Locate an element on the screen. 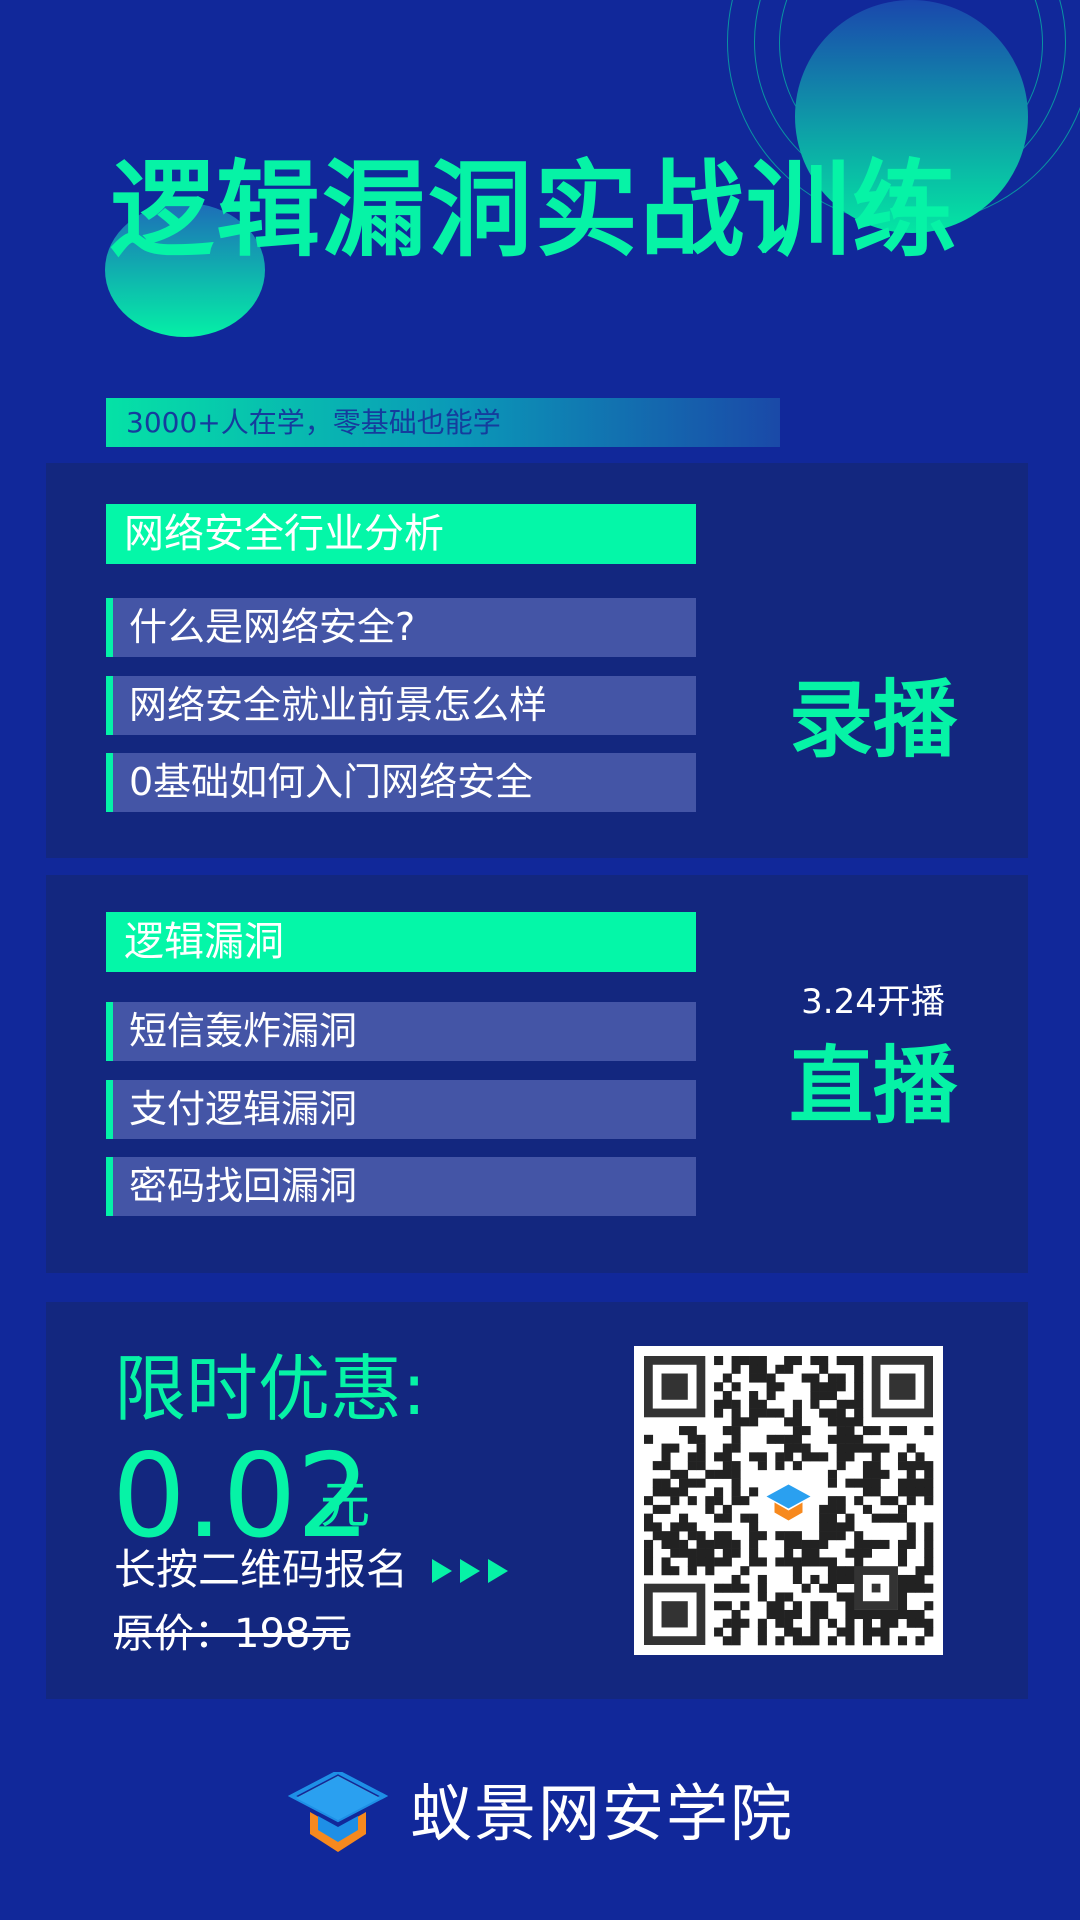  live-item-1: 短信轰炸漏洞 is located at coordinates (401, 1031).